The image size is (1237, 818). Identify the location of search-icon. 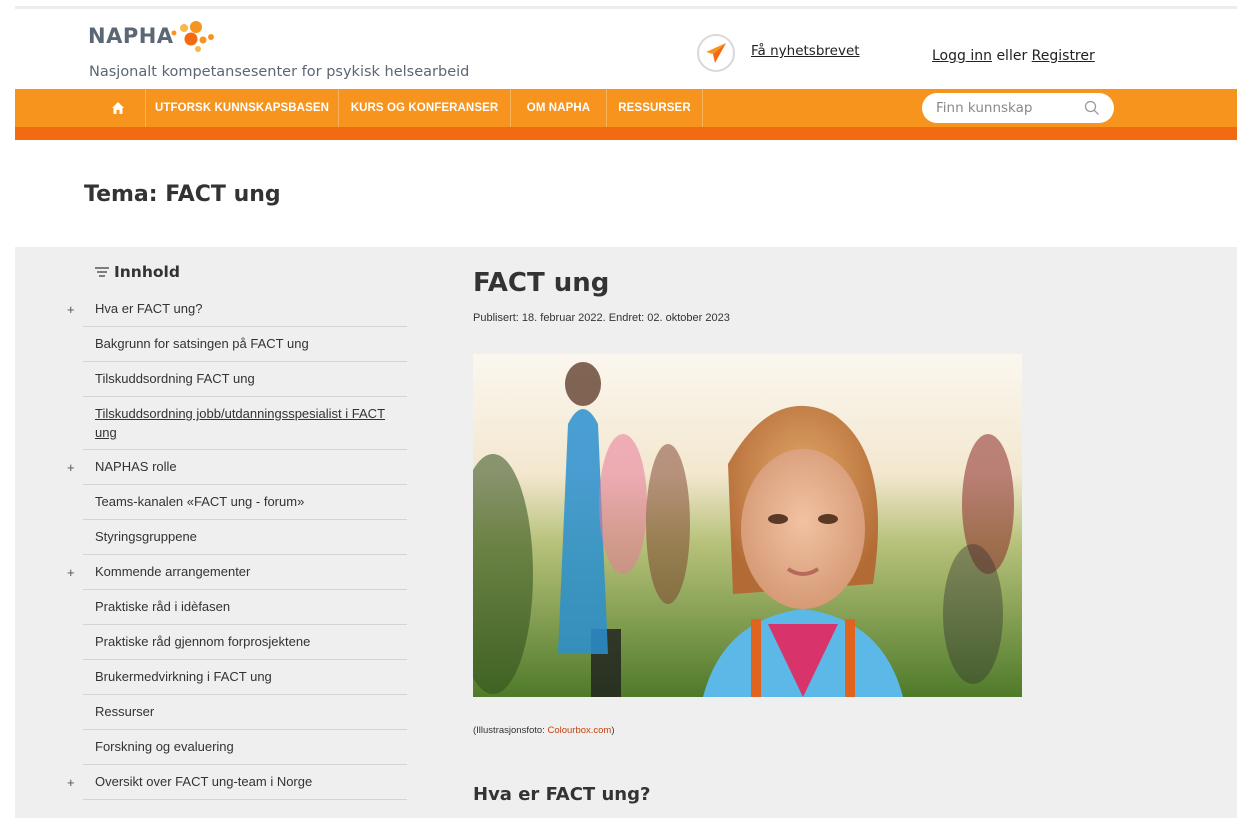
(1092, 108).